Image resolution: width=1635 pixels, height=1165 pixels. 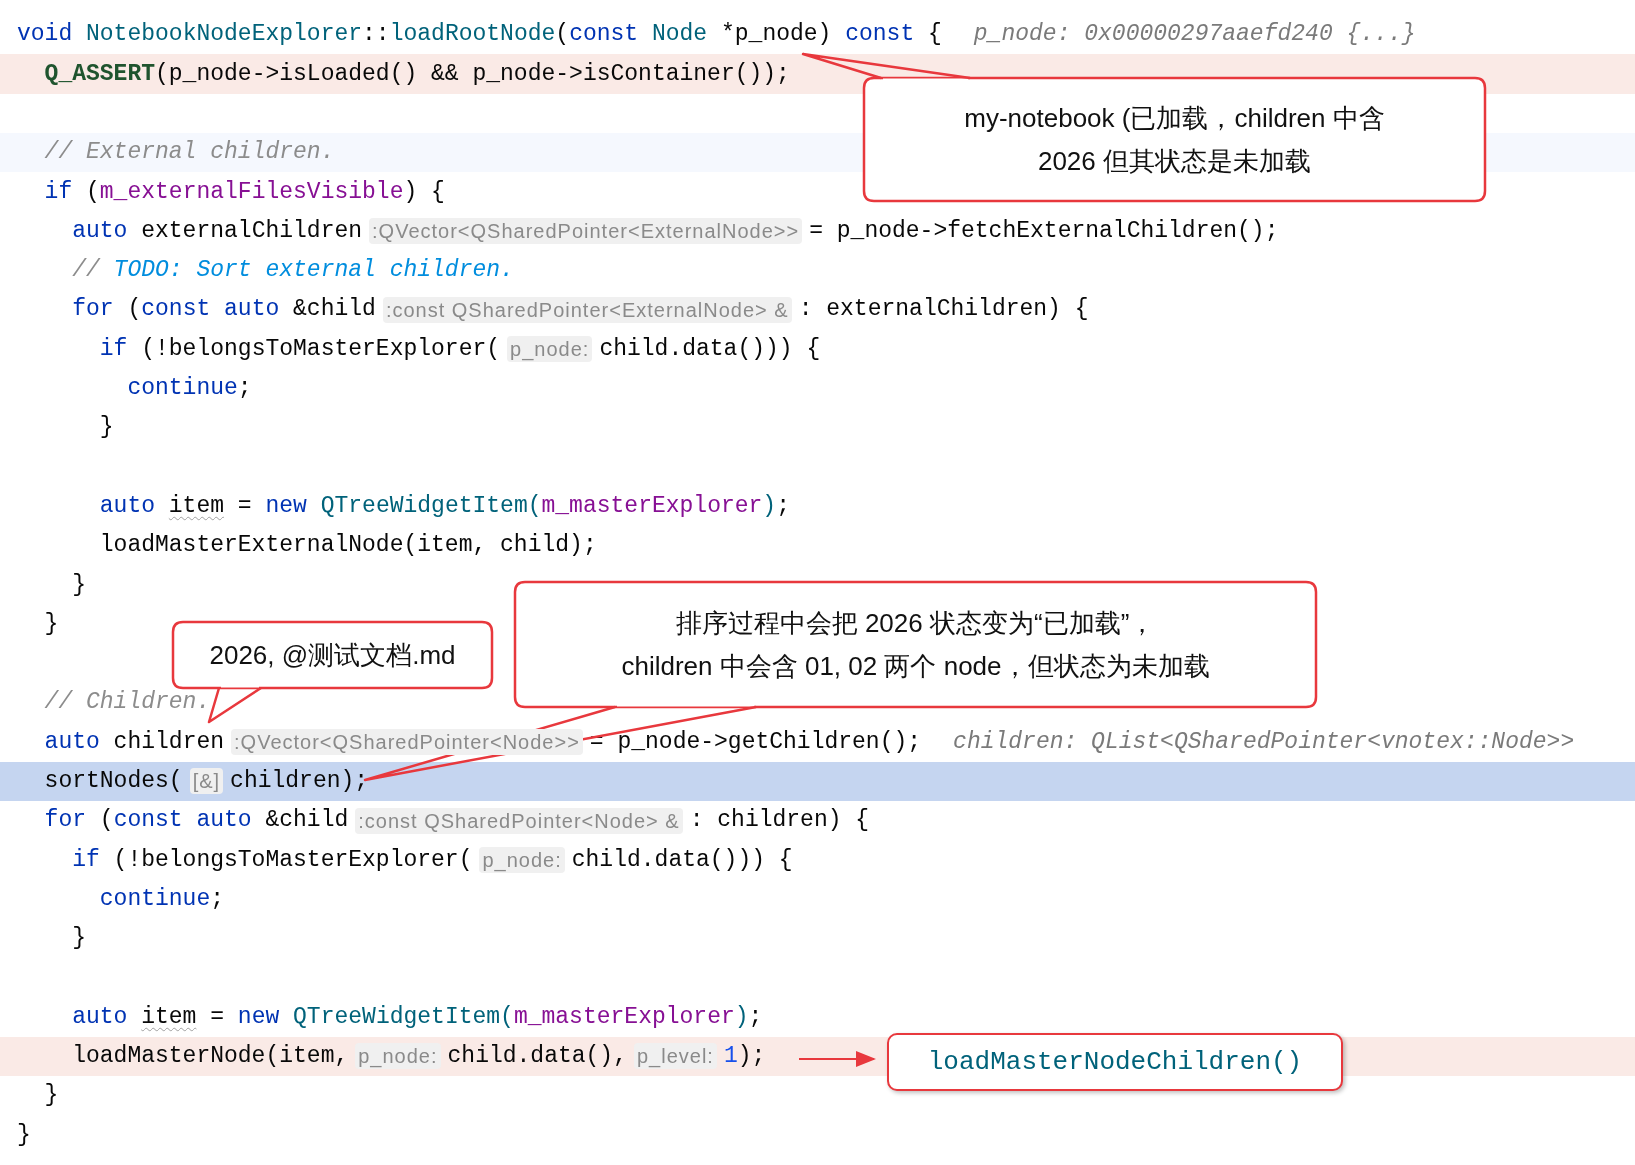 I want to click on code-text: 1);, so click(x=744, y=1057).